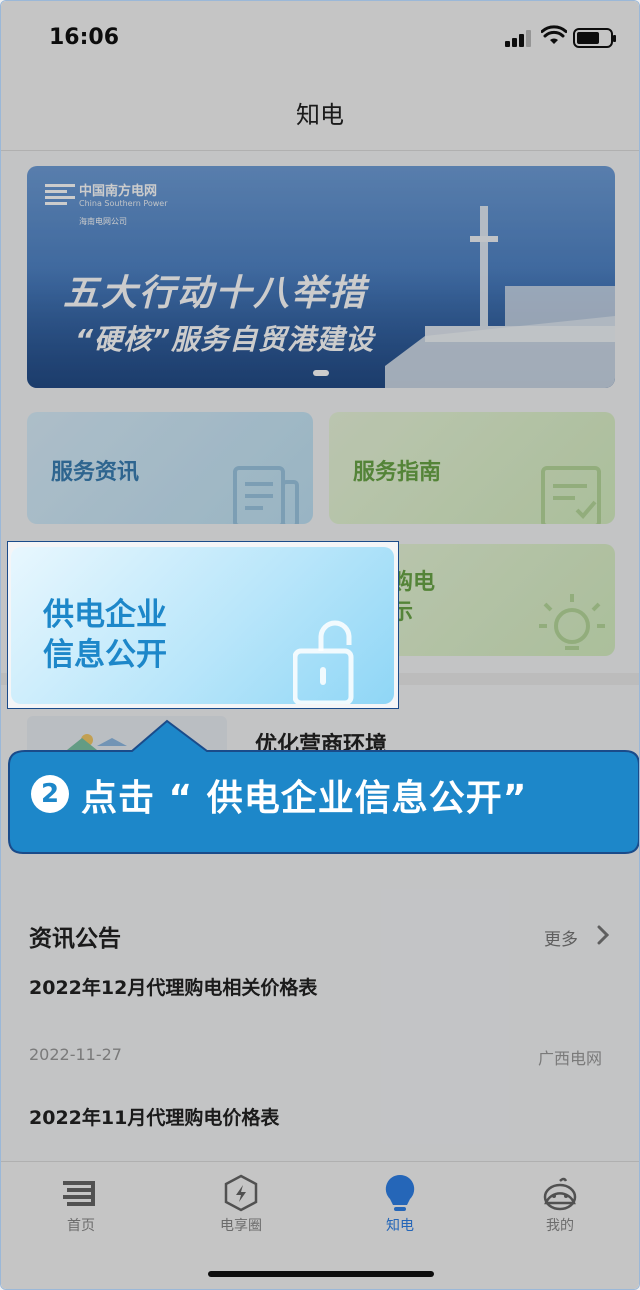 The height and width of the screenshot is (1290, 640). I want to click on unlock-icon, so click(323, 662).